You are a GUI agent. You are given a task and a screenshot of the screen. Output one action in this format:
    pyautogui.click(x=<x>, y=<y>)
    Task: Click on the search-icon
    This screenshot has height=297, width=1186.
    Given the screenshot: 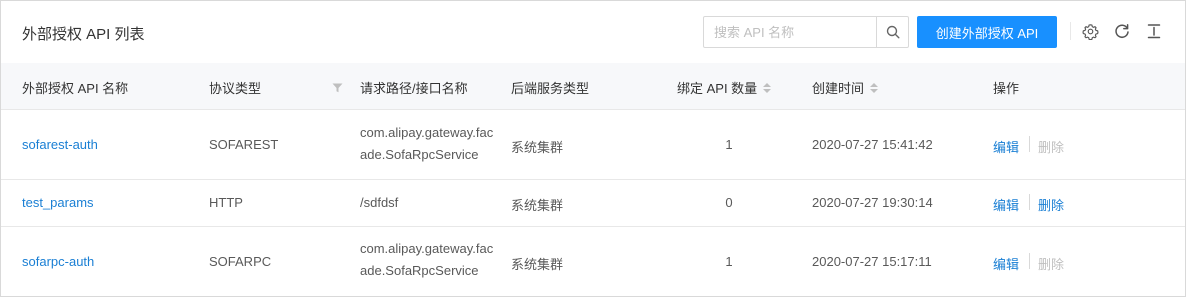 What is the action you would take?
    pyautogui.click(x=893, y=32)
    